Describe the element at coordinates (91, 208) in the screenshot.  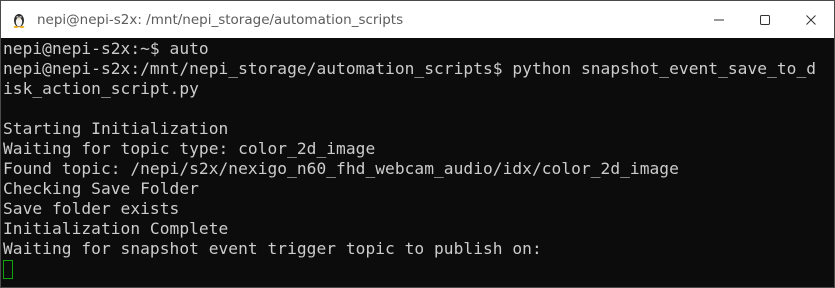
I see `terminal-line: Save folder exists` at that location.